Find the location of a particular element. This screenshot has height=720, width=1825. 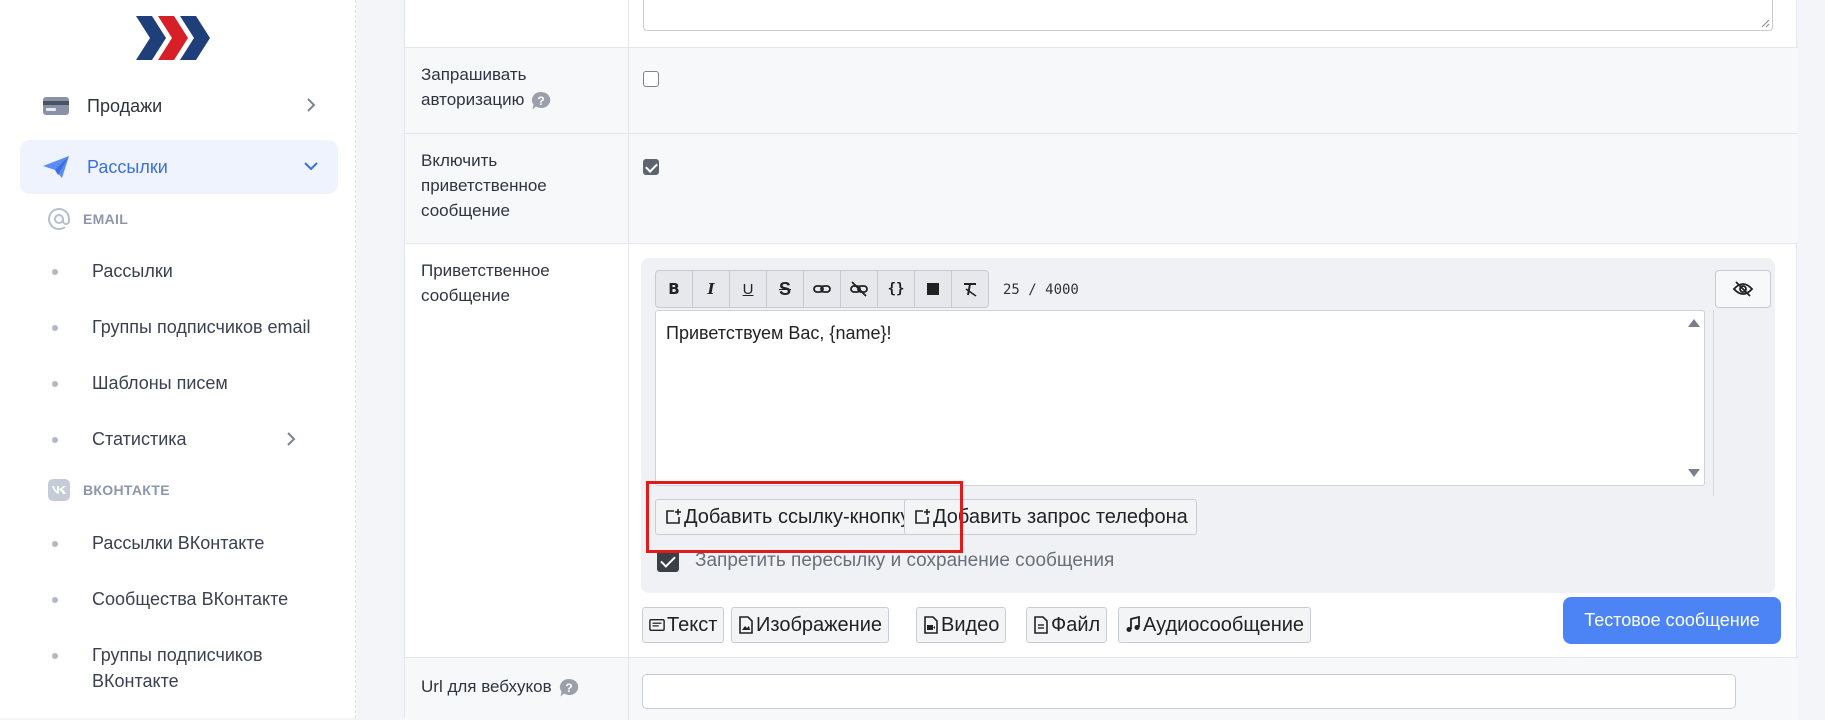

type-image-button: Изображение is located at coordinates (810, 625).